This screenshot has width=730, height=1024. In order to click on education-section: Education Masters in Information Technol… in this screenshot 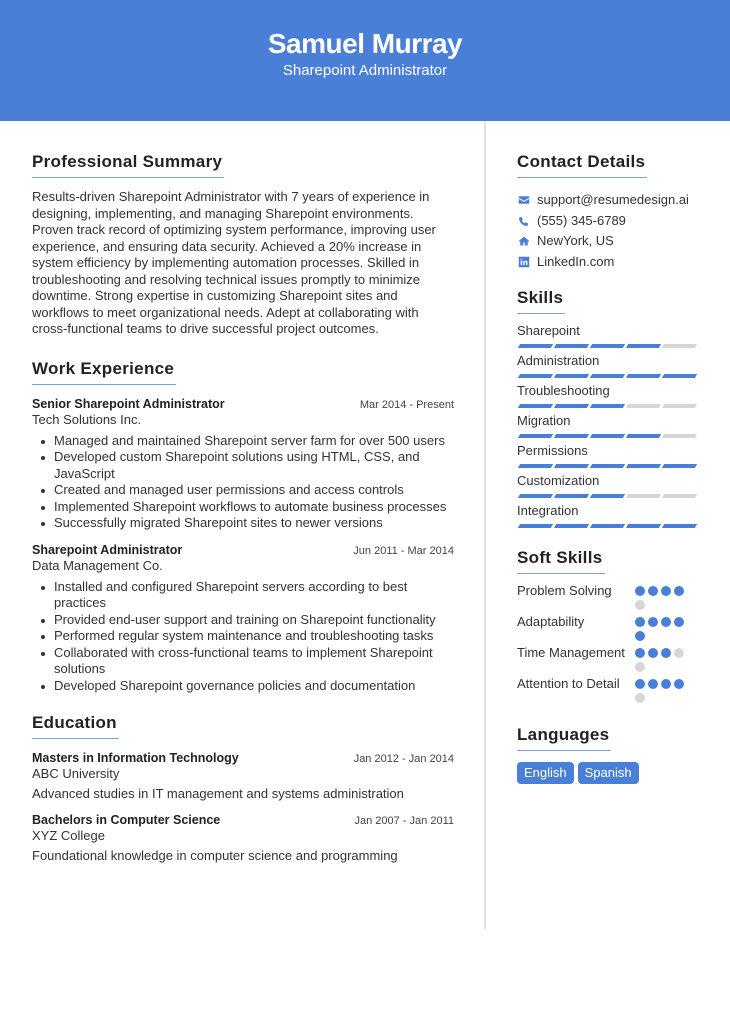, I will do `click(243, 787)`.